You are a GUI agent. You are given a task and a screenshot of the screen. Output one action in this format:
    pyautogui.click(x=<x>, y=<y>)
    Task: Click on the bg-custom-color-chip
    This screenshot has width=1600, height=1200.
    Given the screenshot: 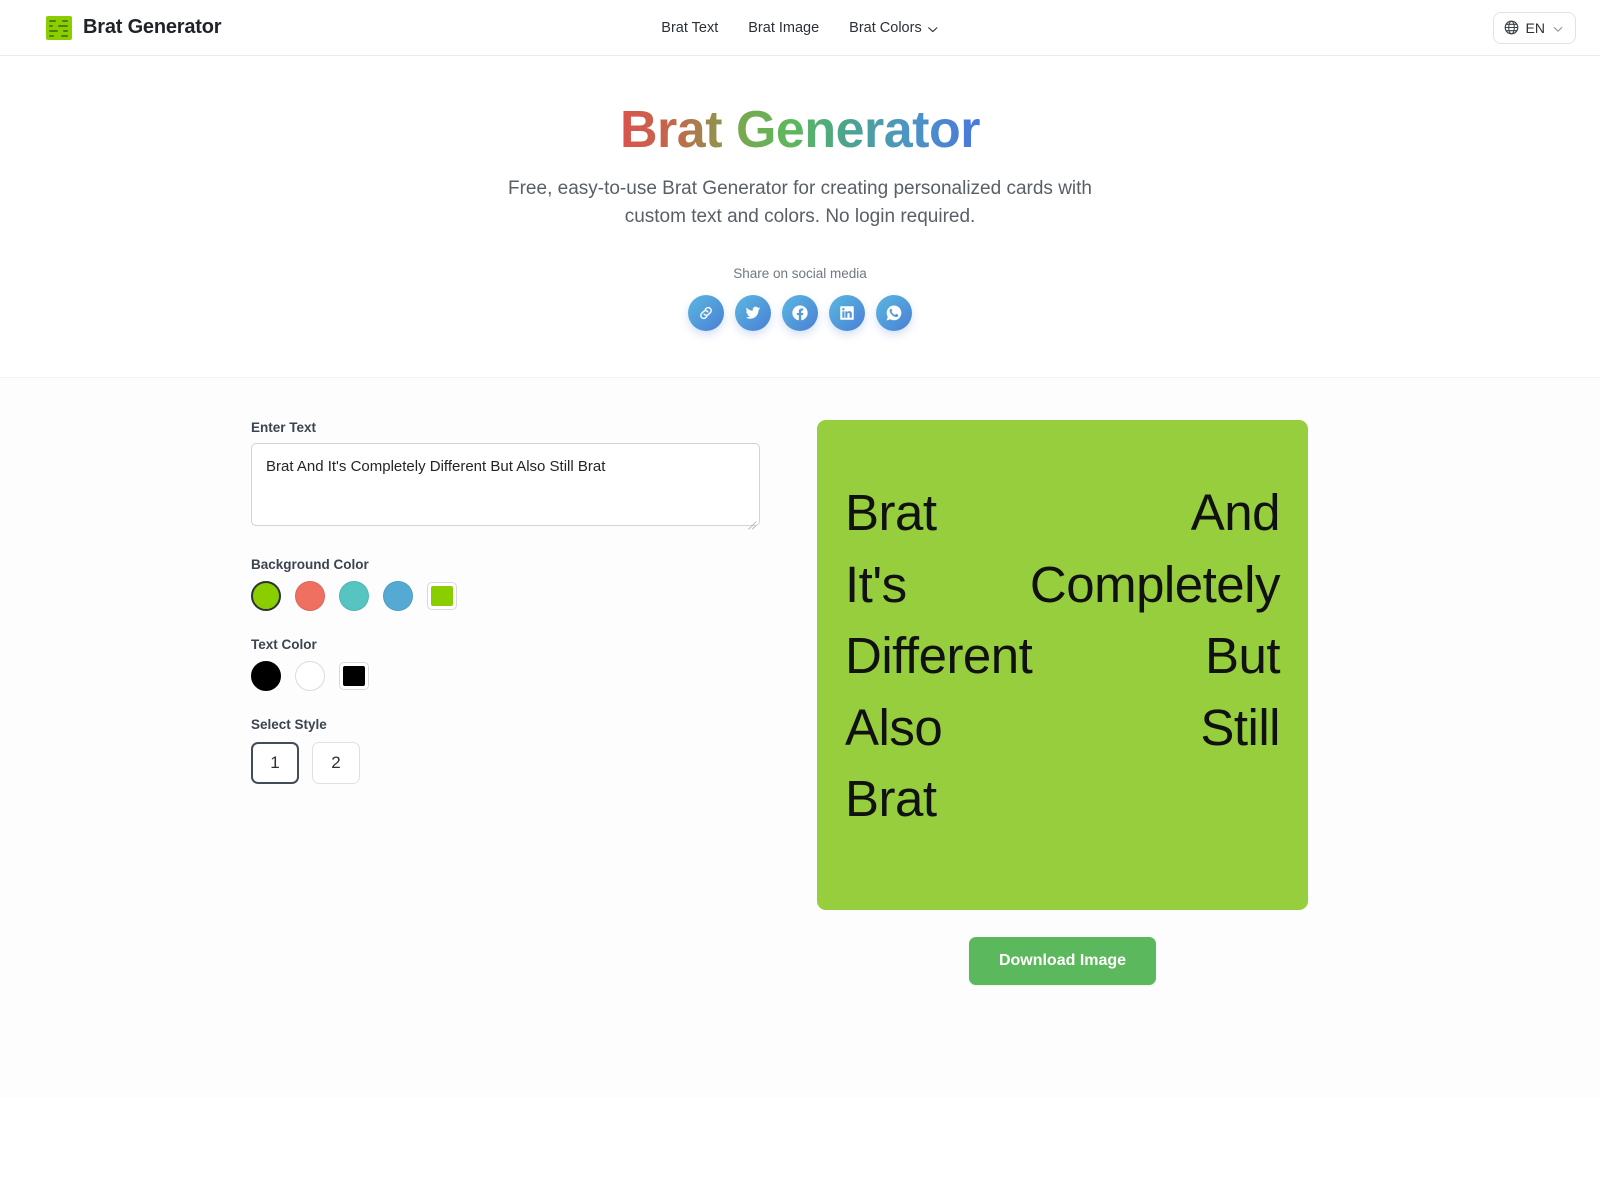 What is the action you would take?
    pyautogui.click(x=442, y=596)
    